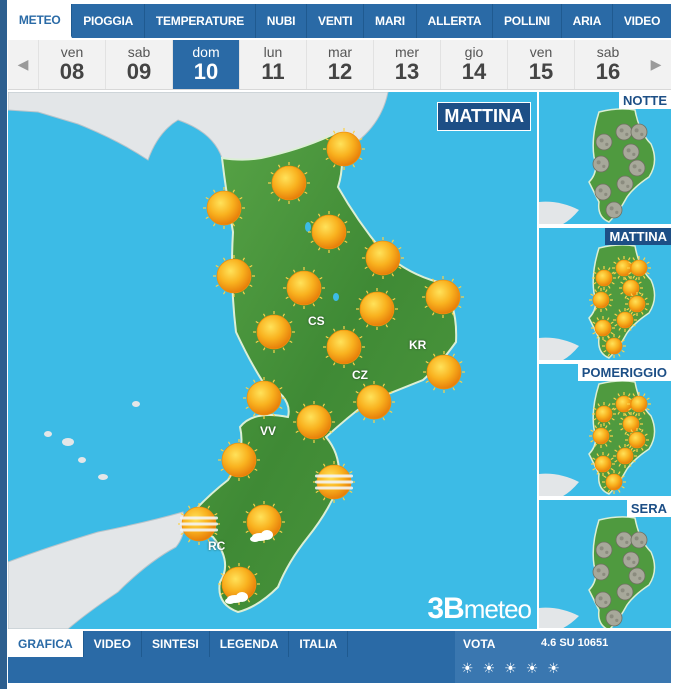  I want to click on city-label-kr: KR, so click(418, 345).